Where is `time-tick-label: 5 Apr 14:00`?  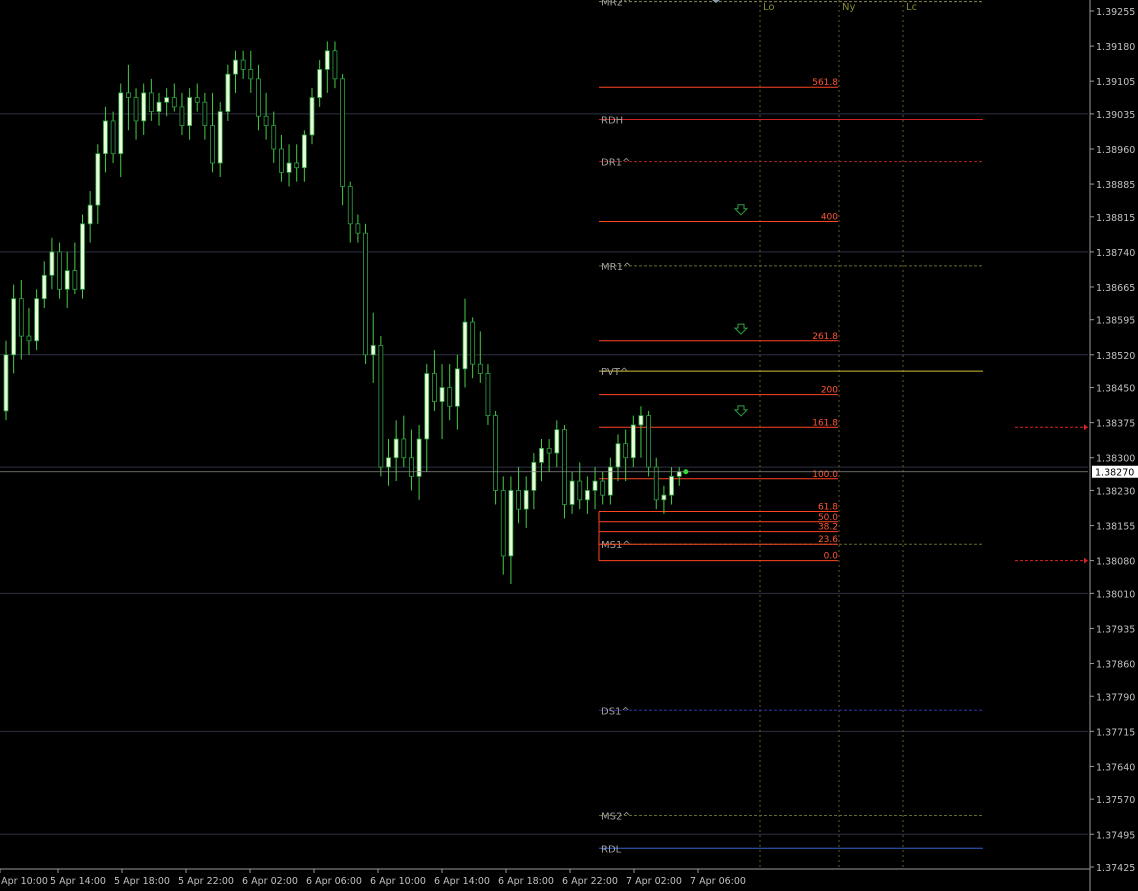 time-tick-label: 5 Apr 14:00 is located at coordinates (78, 881).